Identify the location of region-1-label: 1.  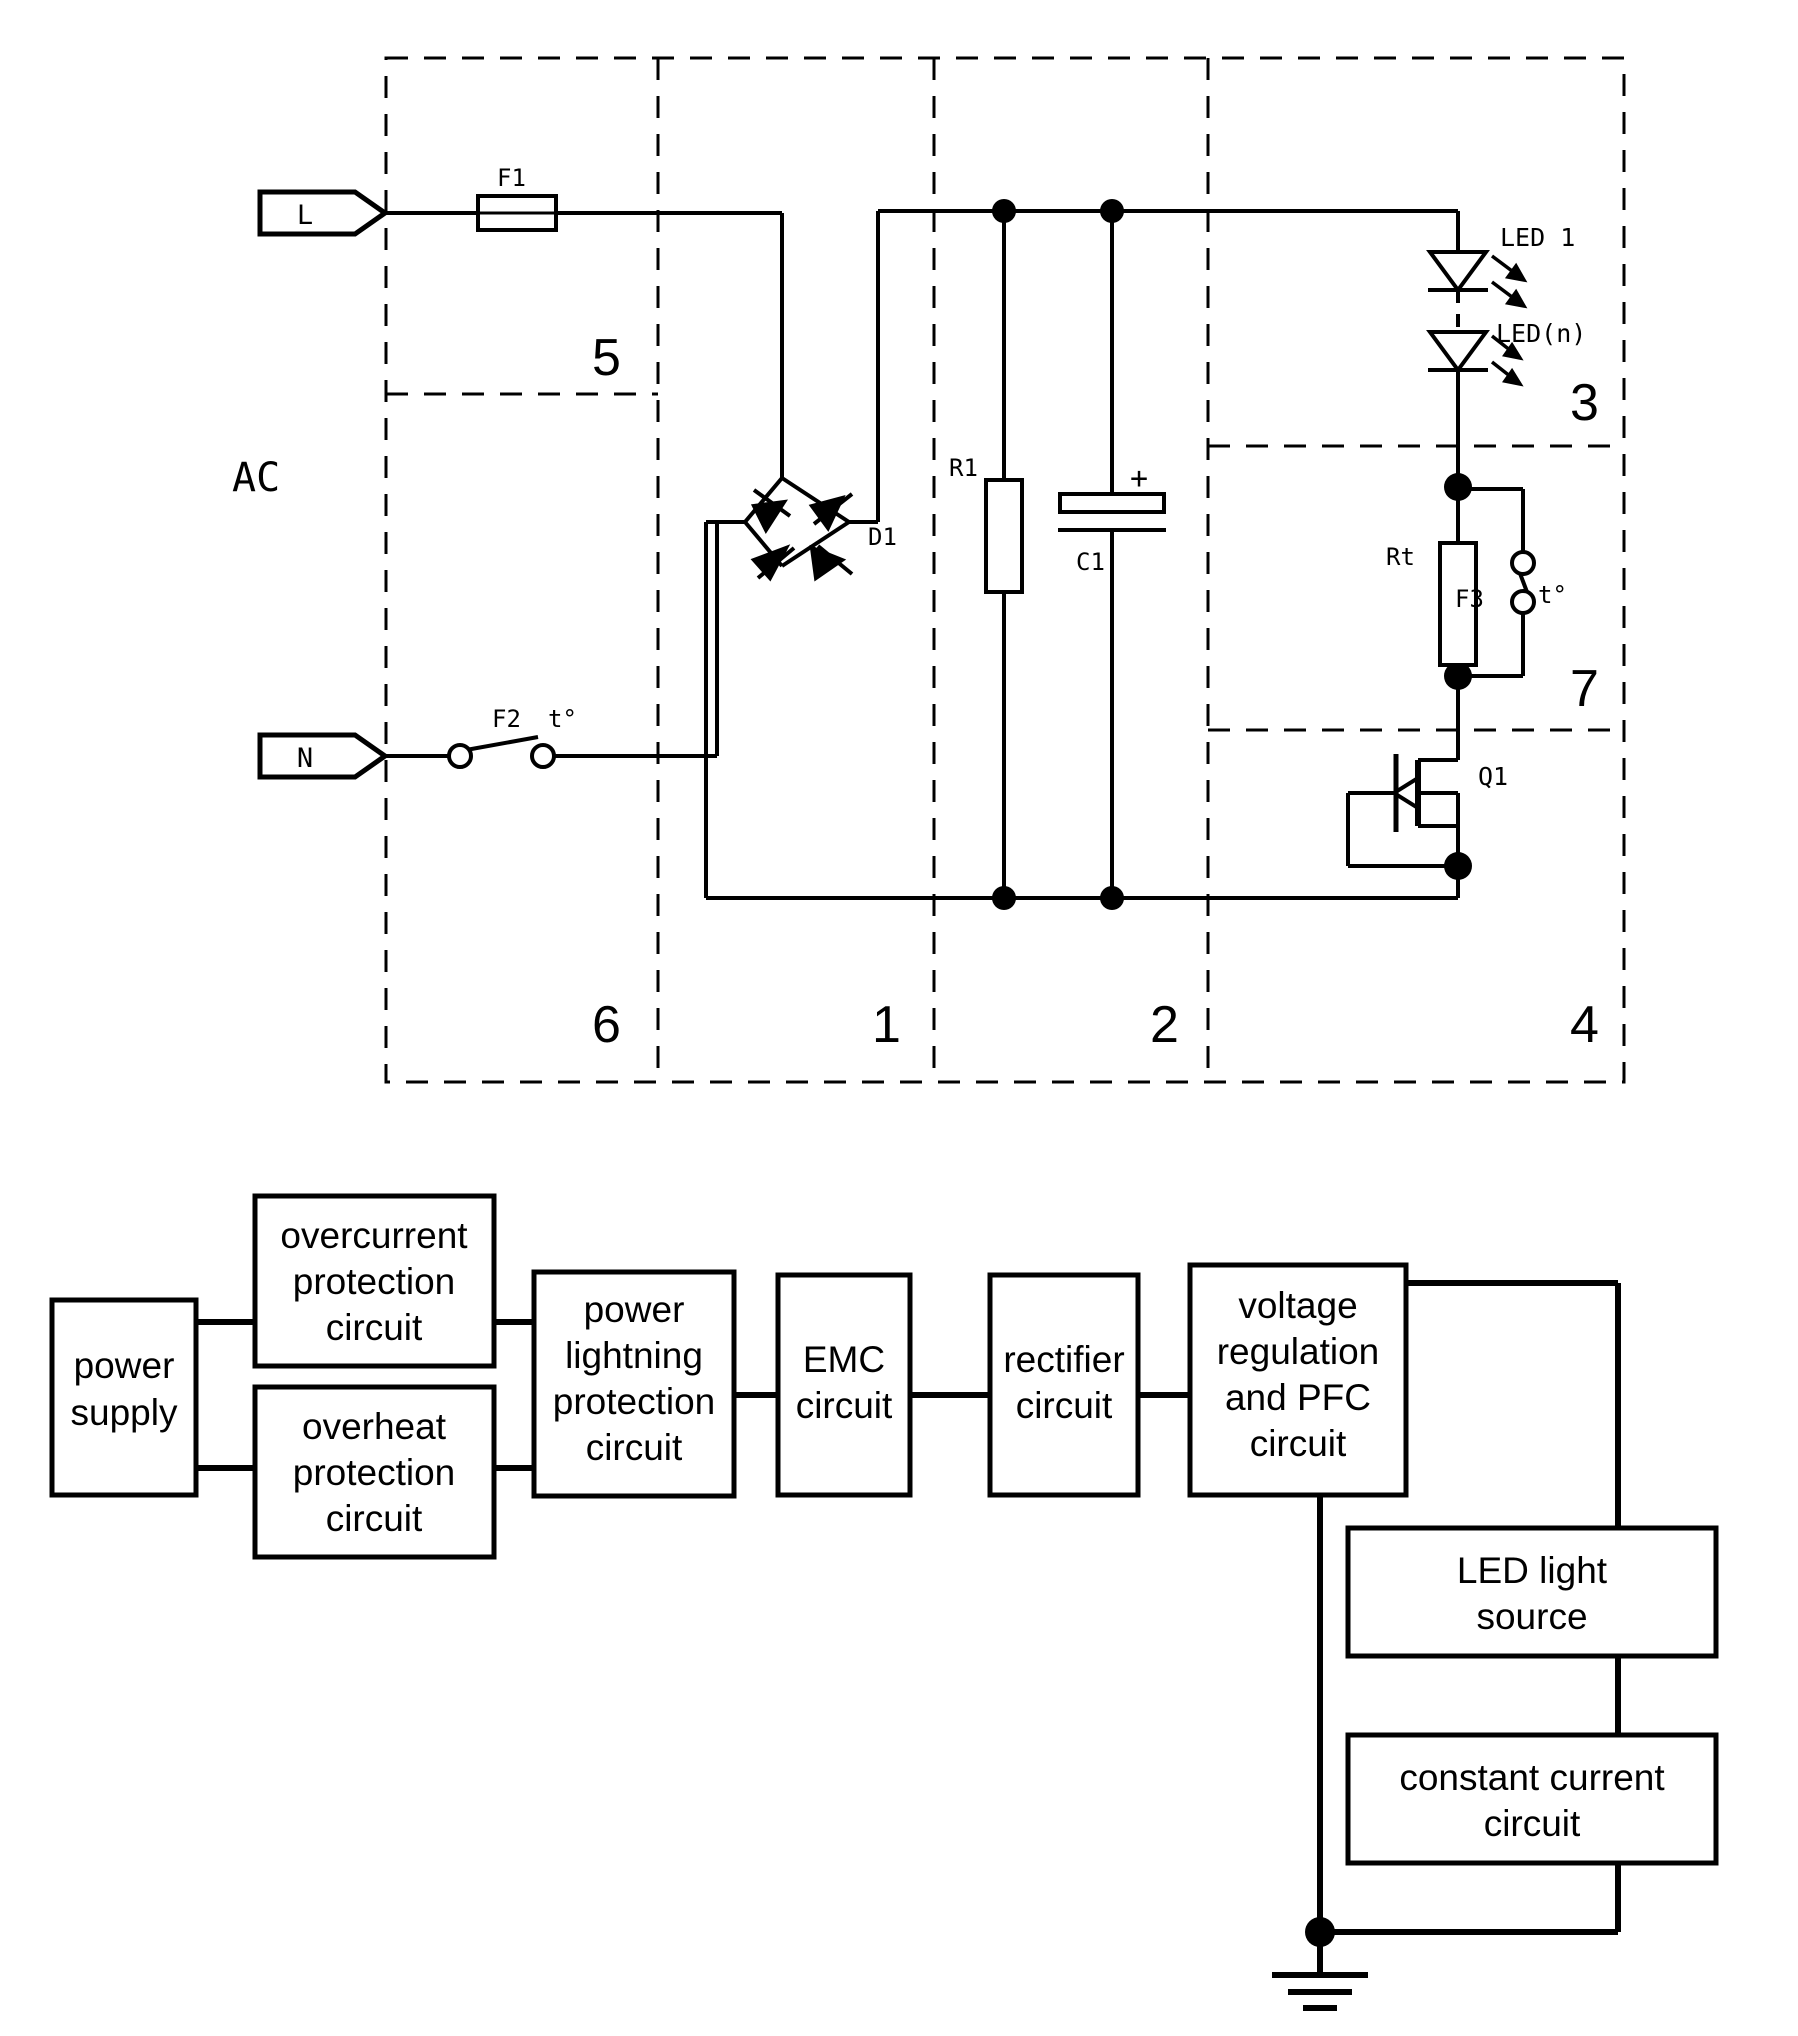
(886, 1025).